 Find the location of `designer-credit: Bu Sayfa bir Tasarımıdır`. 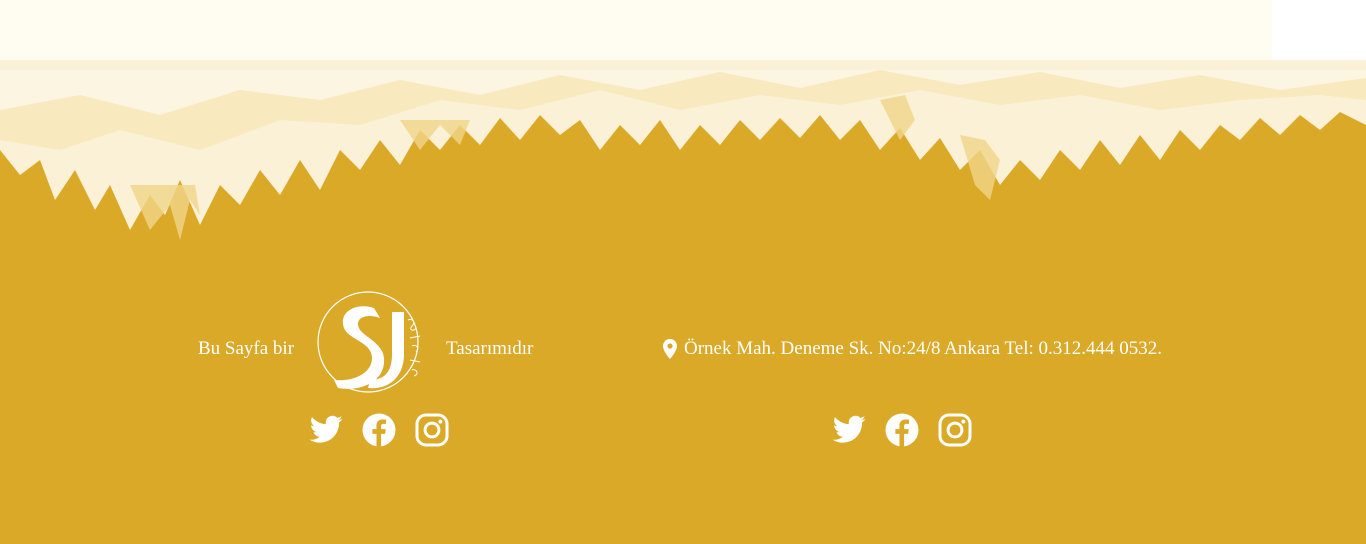

designer-credit: Bu Sayfa bir Tasarımıdır is located at coordinates (368, 343).